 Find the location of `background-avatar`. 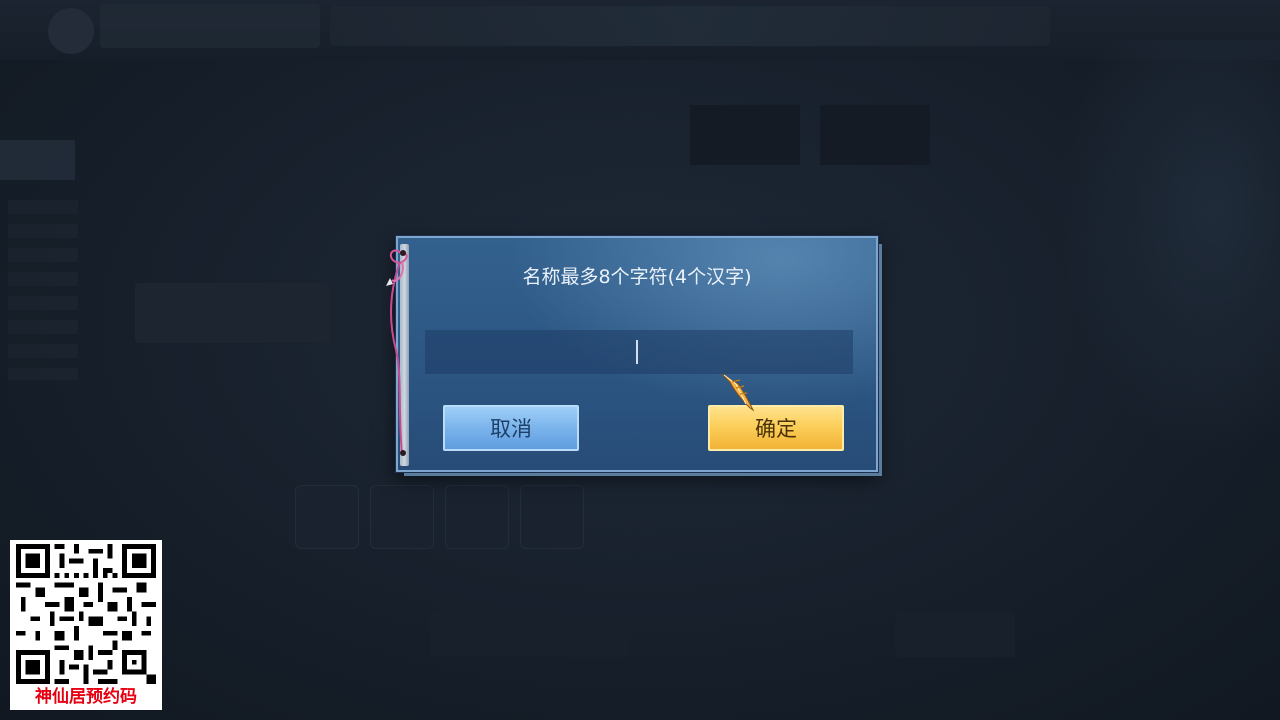

background-avatar is located at coordinates (71, 31).